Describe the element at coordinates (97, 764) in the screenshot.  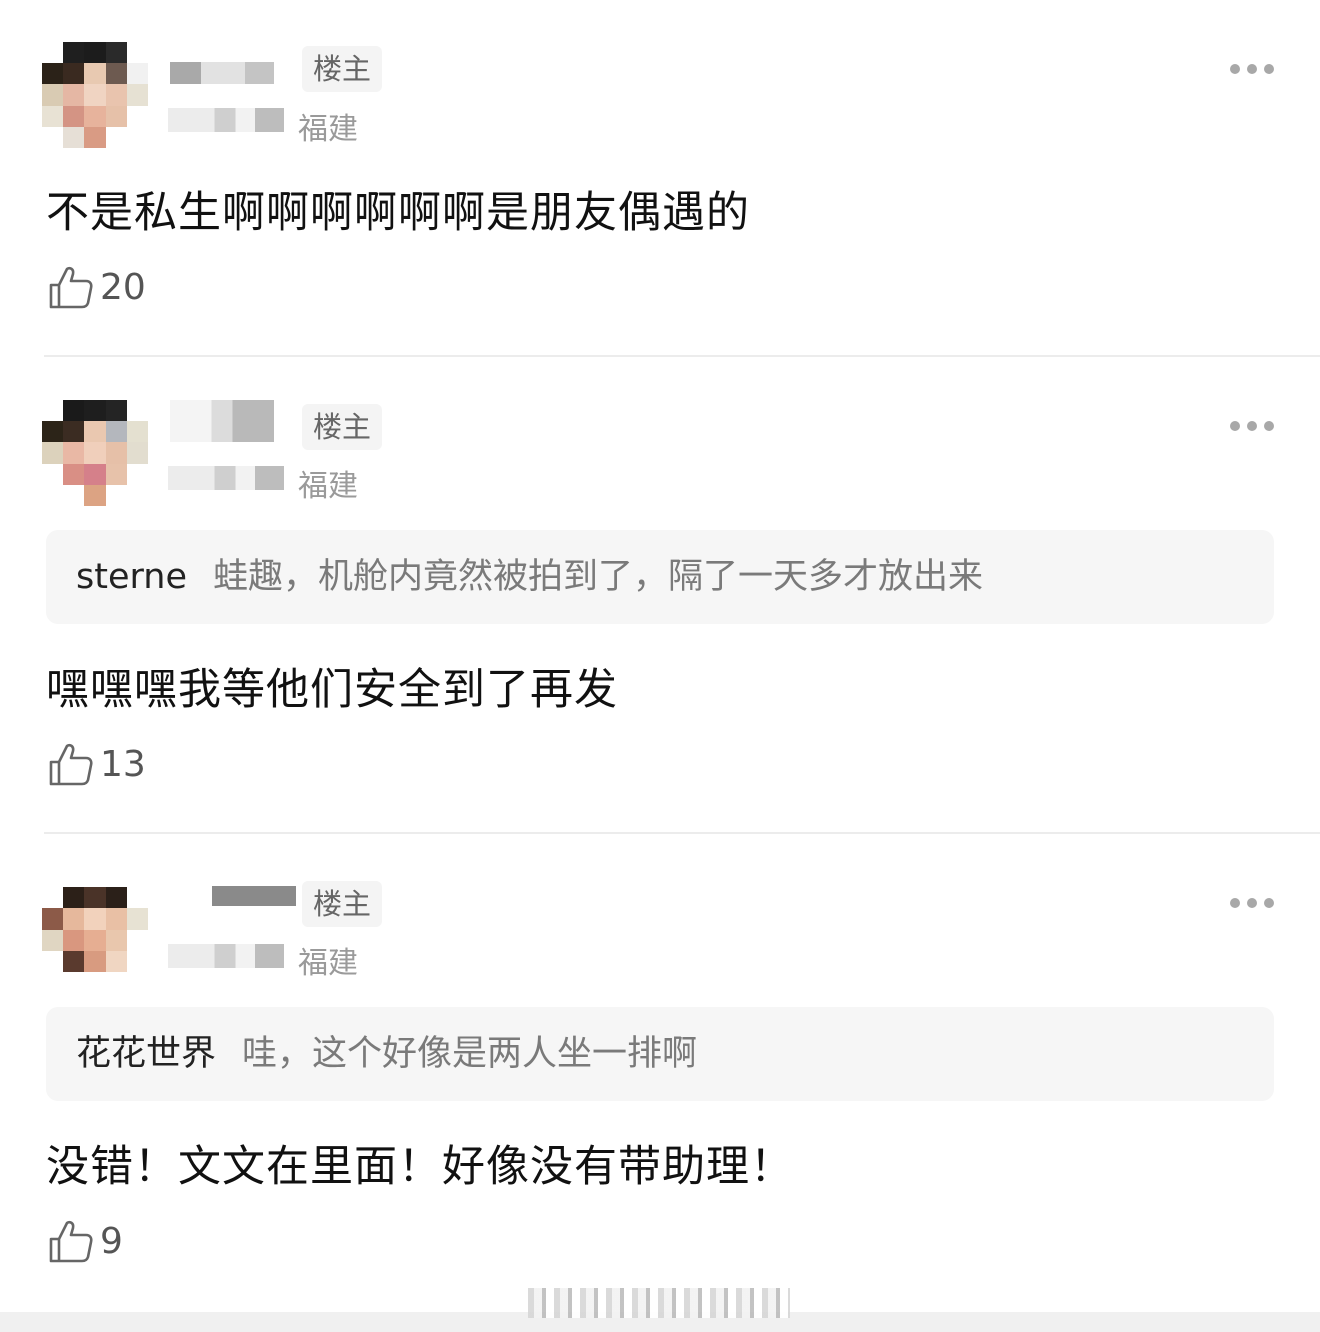
I see `like-button: 13` at that location.